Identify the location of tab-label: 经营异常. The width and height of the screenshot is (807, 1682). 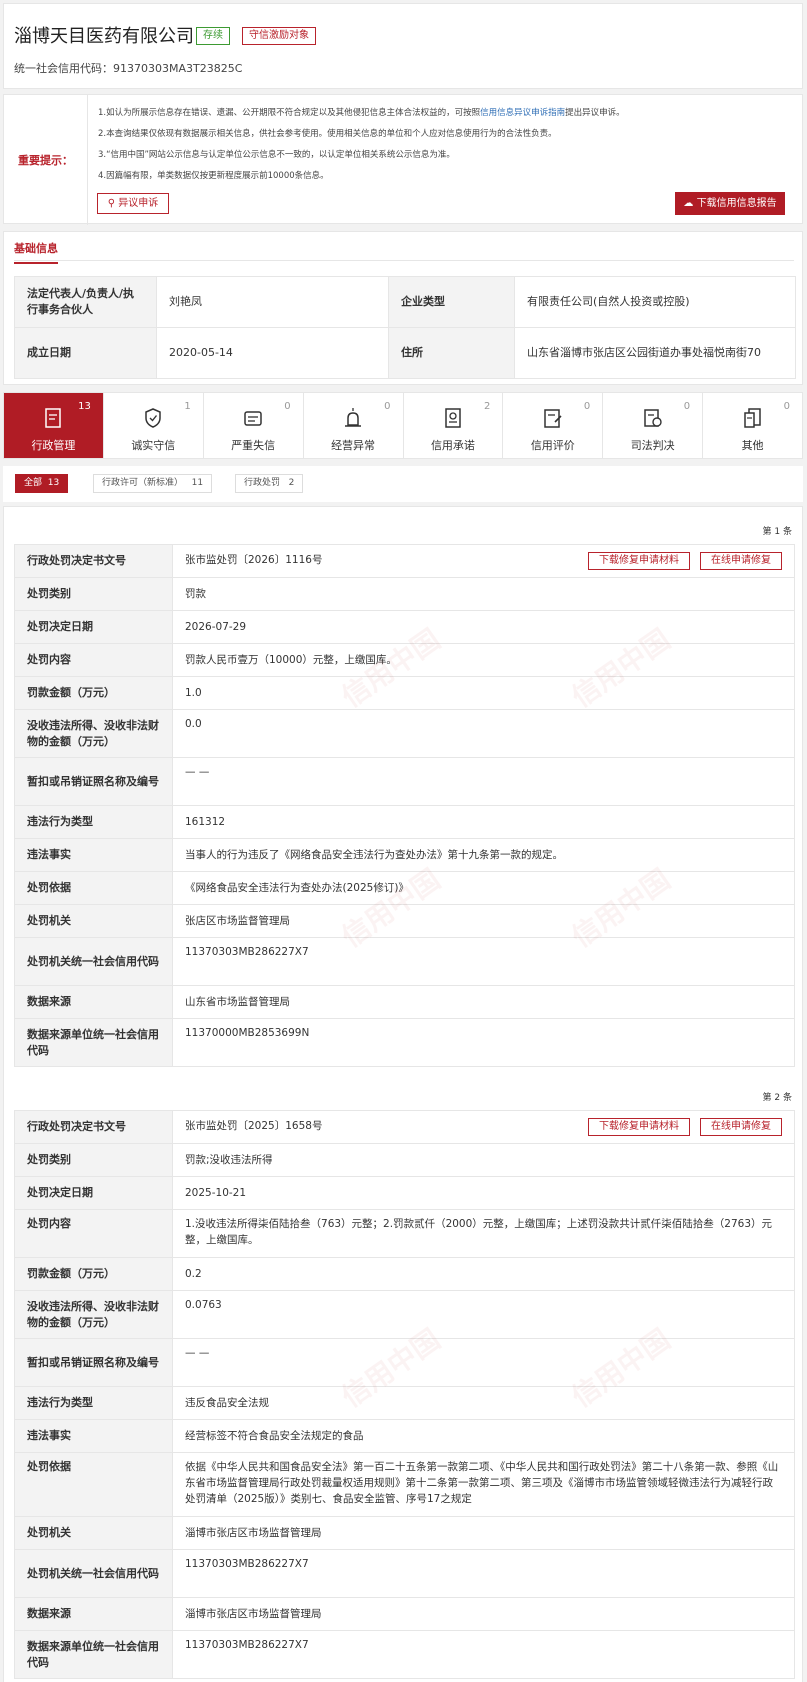
(353, 445).